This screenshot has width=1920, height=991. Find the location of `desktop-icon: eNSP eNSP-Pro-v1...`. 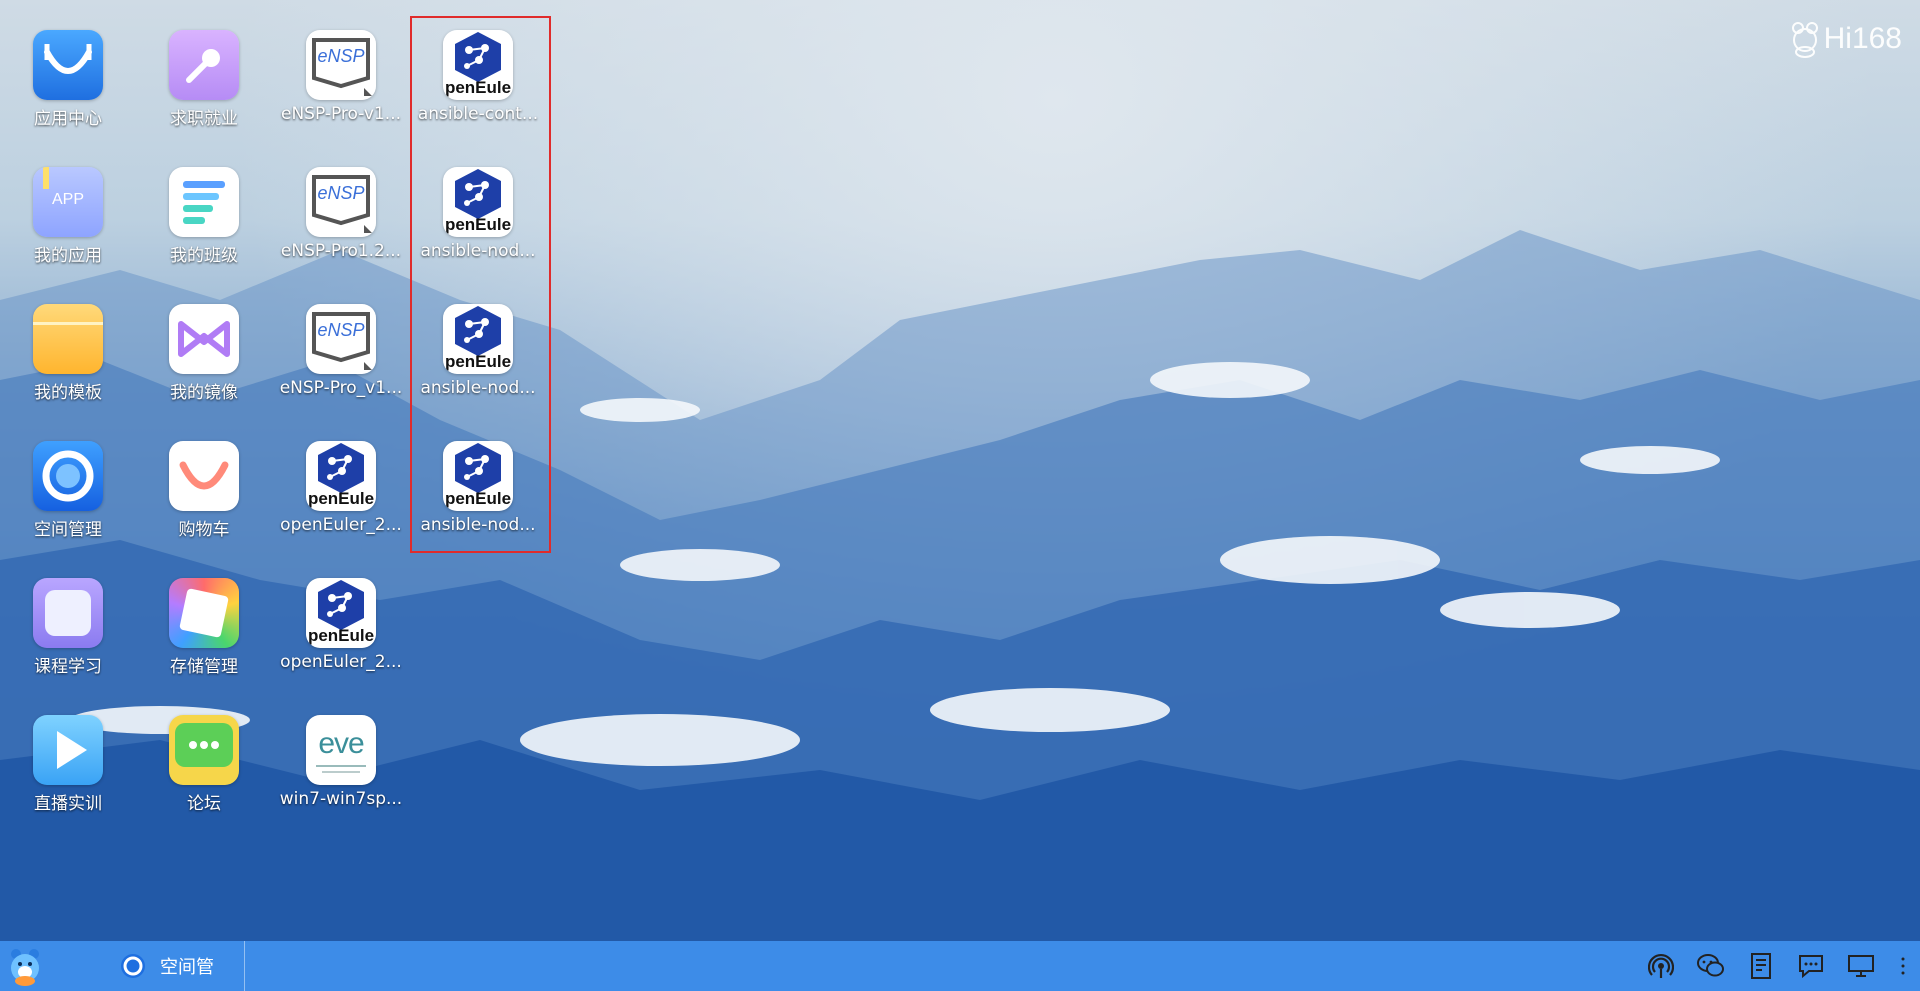

desktop-icon: eNSP eNSP-Pro-v1... is located at coordinates (341, 62).